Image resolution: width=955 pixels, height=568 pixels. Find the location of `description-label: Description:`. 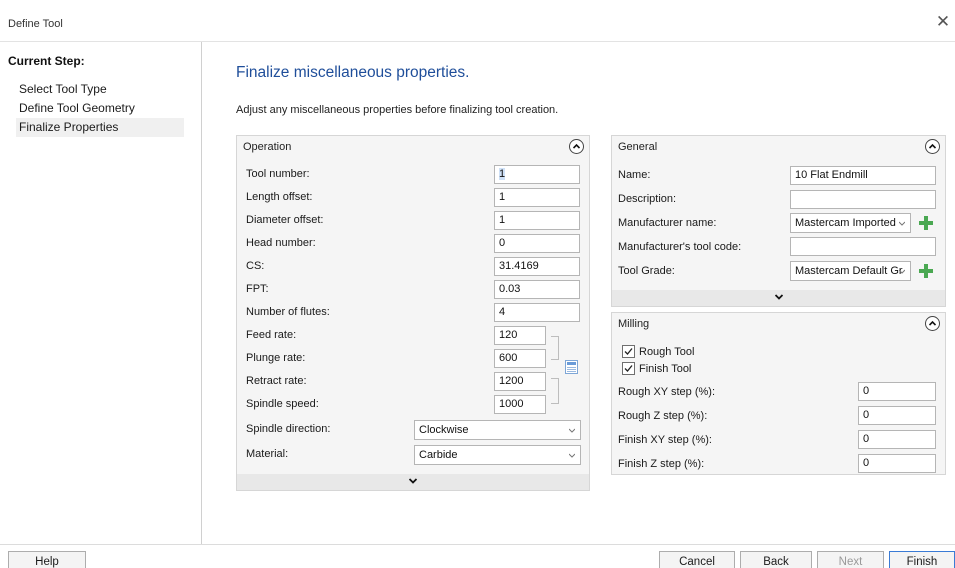

description-label: Description: is located at coordinates (647, 199).